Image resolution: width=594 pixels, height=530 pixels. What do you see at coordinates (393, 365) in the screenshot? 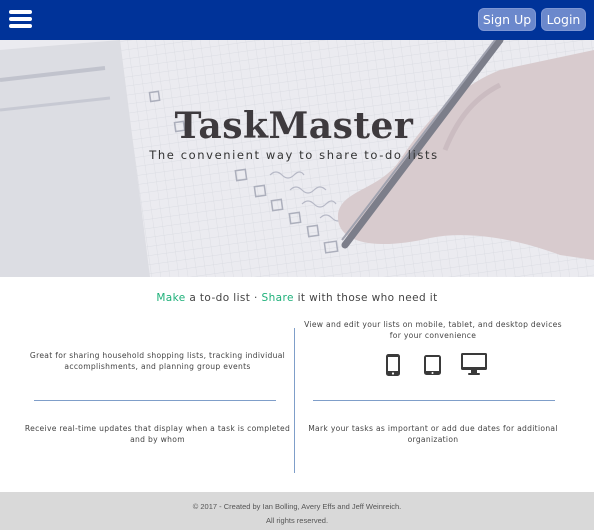
I see `mobile-phone-icon` at bounding box center [393, 365].